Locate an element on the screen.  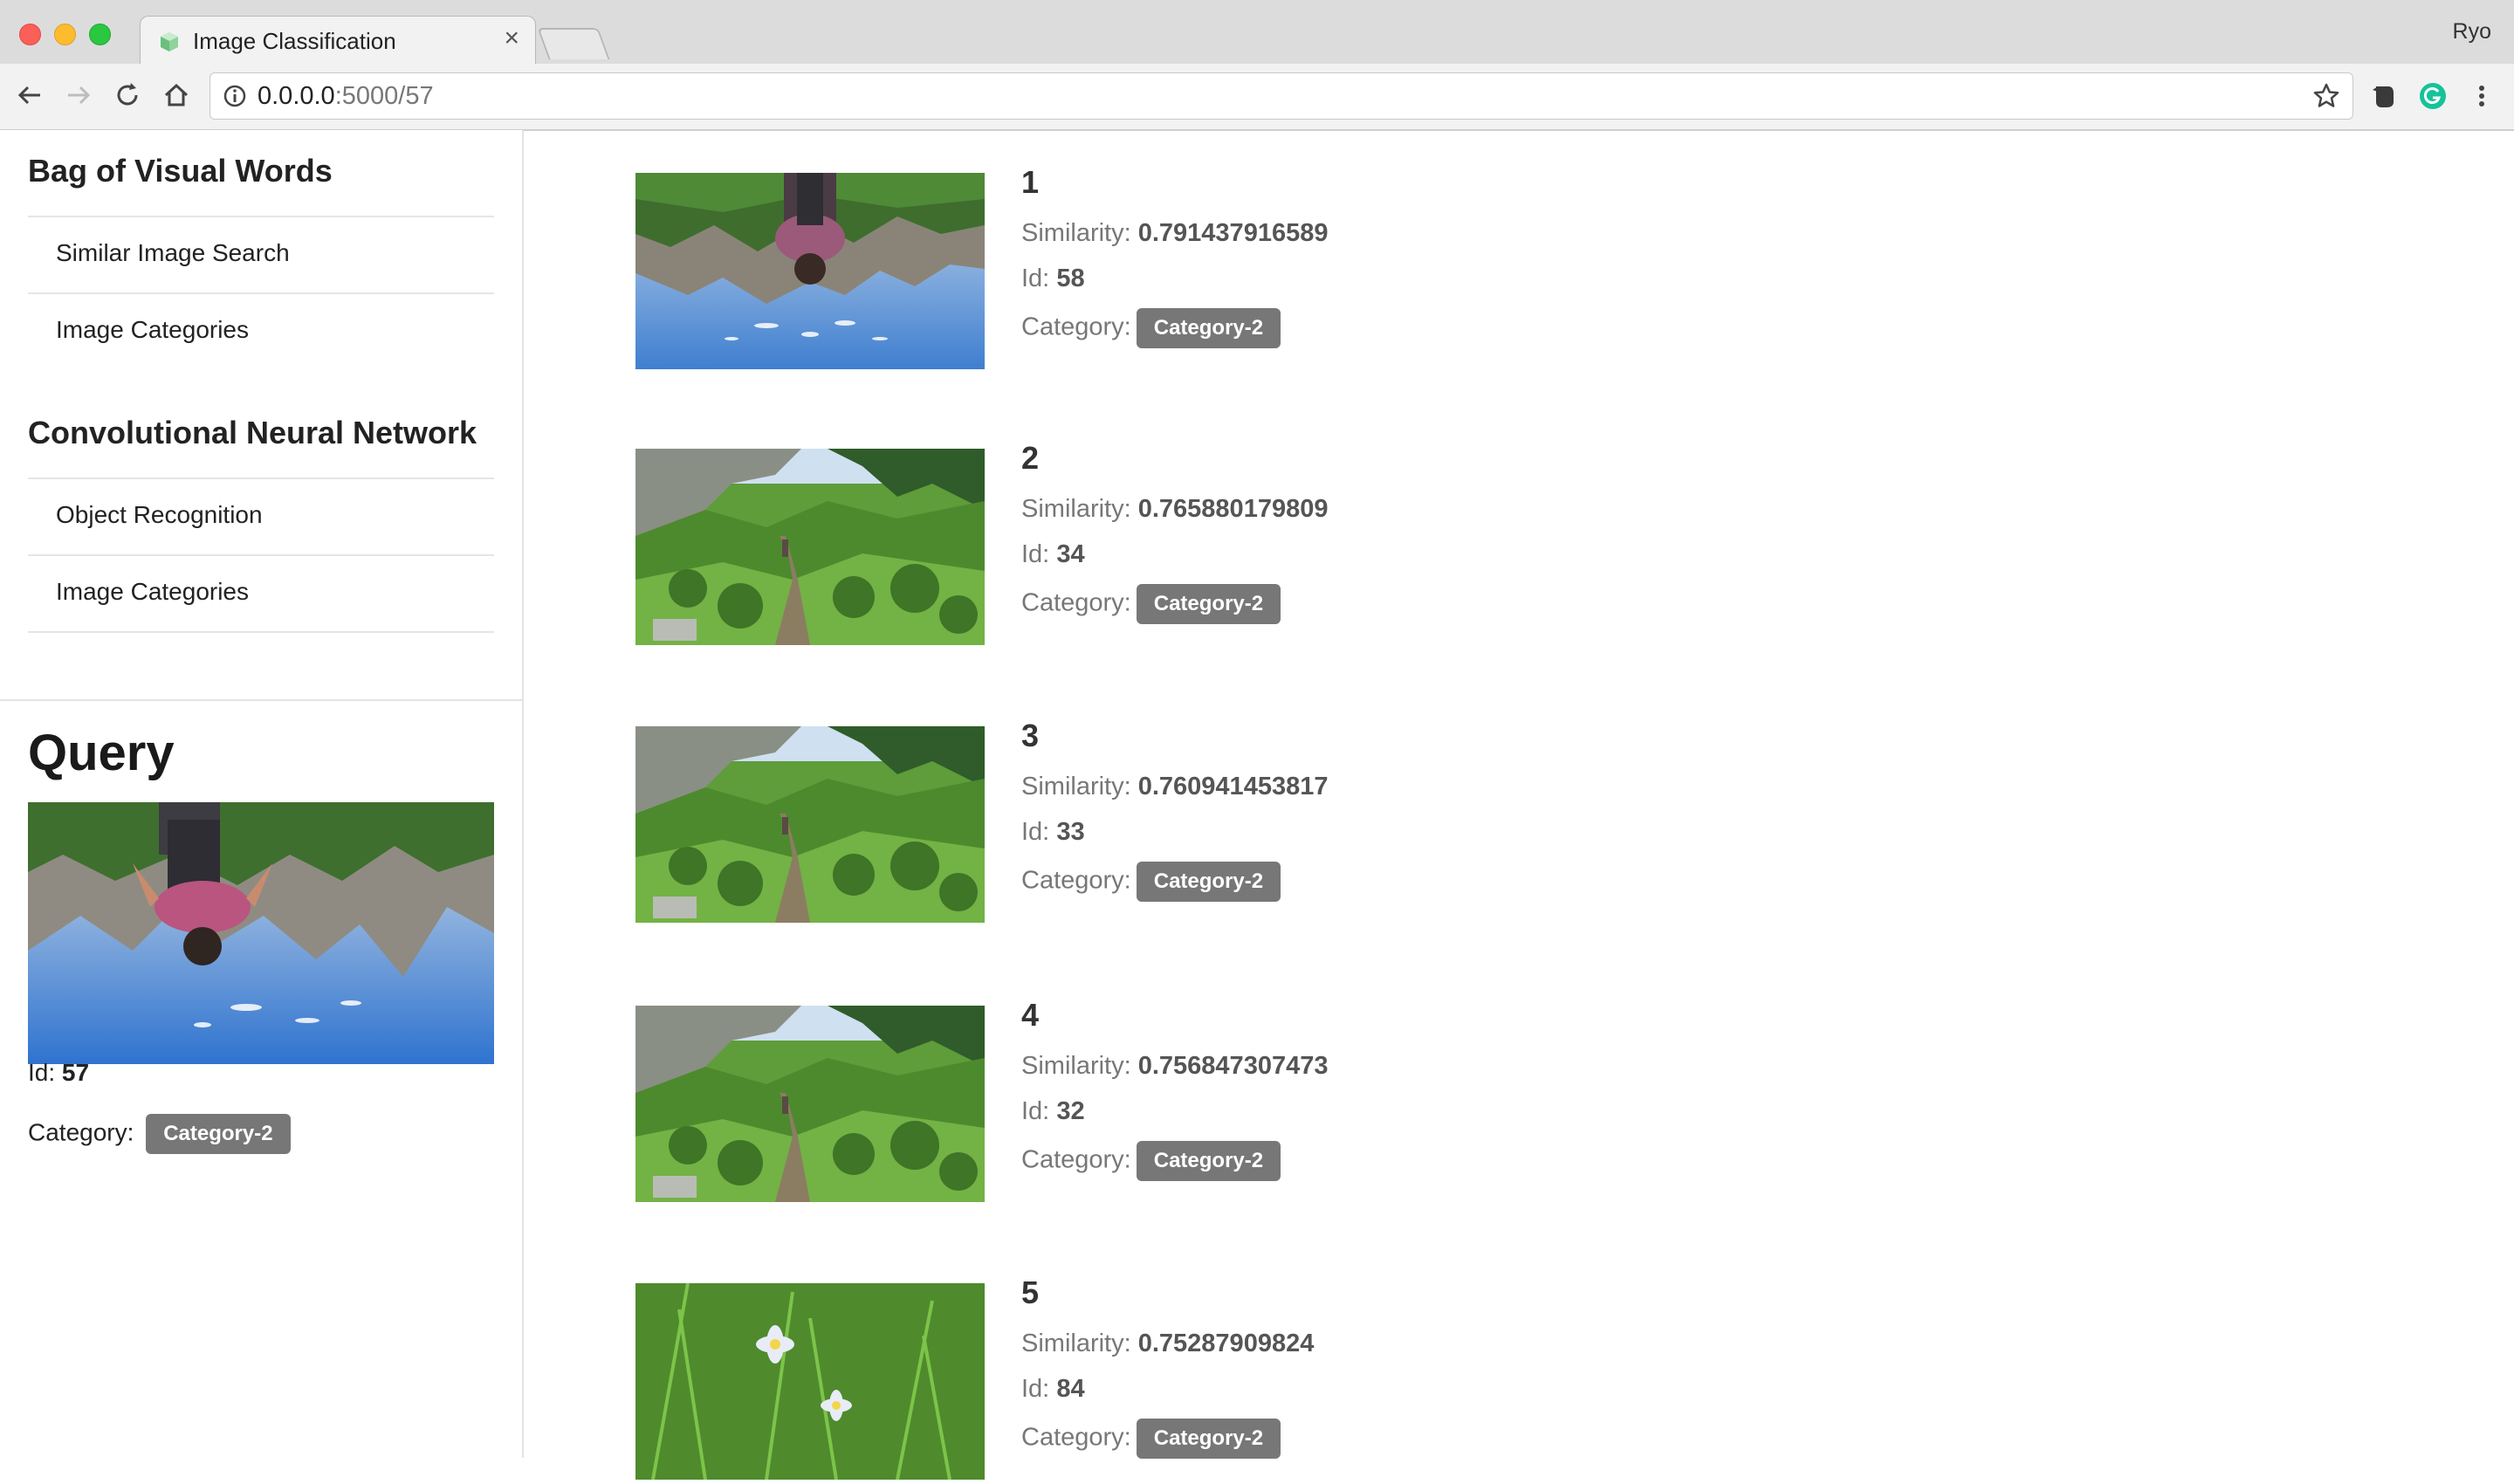
result-similarity: Similarity: 0.756847307473 is located at coordinates (1174, 1067).